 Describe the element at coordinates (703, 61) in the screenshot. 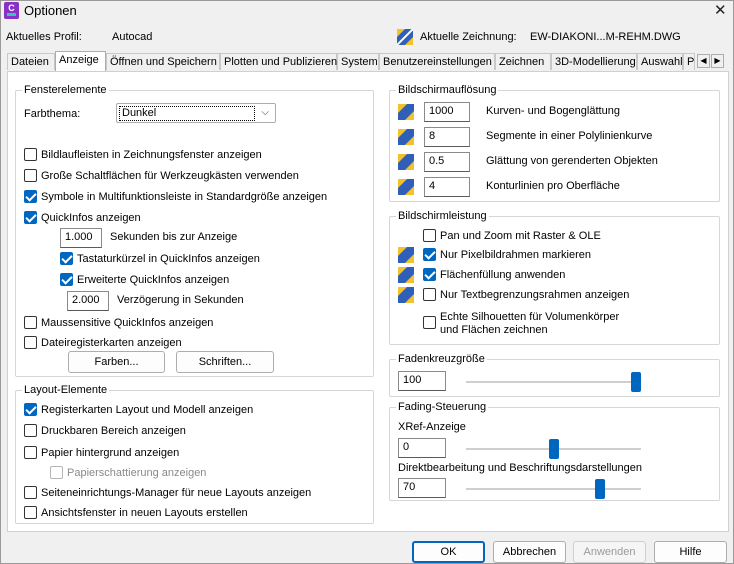

I see `tab-scroll-left-icon: ◀` at that location.